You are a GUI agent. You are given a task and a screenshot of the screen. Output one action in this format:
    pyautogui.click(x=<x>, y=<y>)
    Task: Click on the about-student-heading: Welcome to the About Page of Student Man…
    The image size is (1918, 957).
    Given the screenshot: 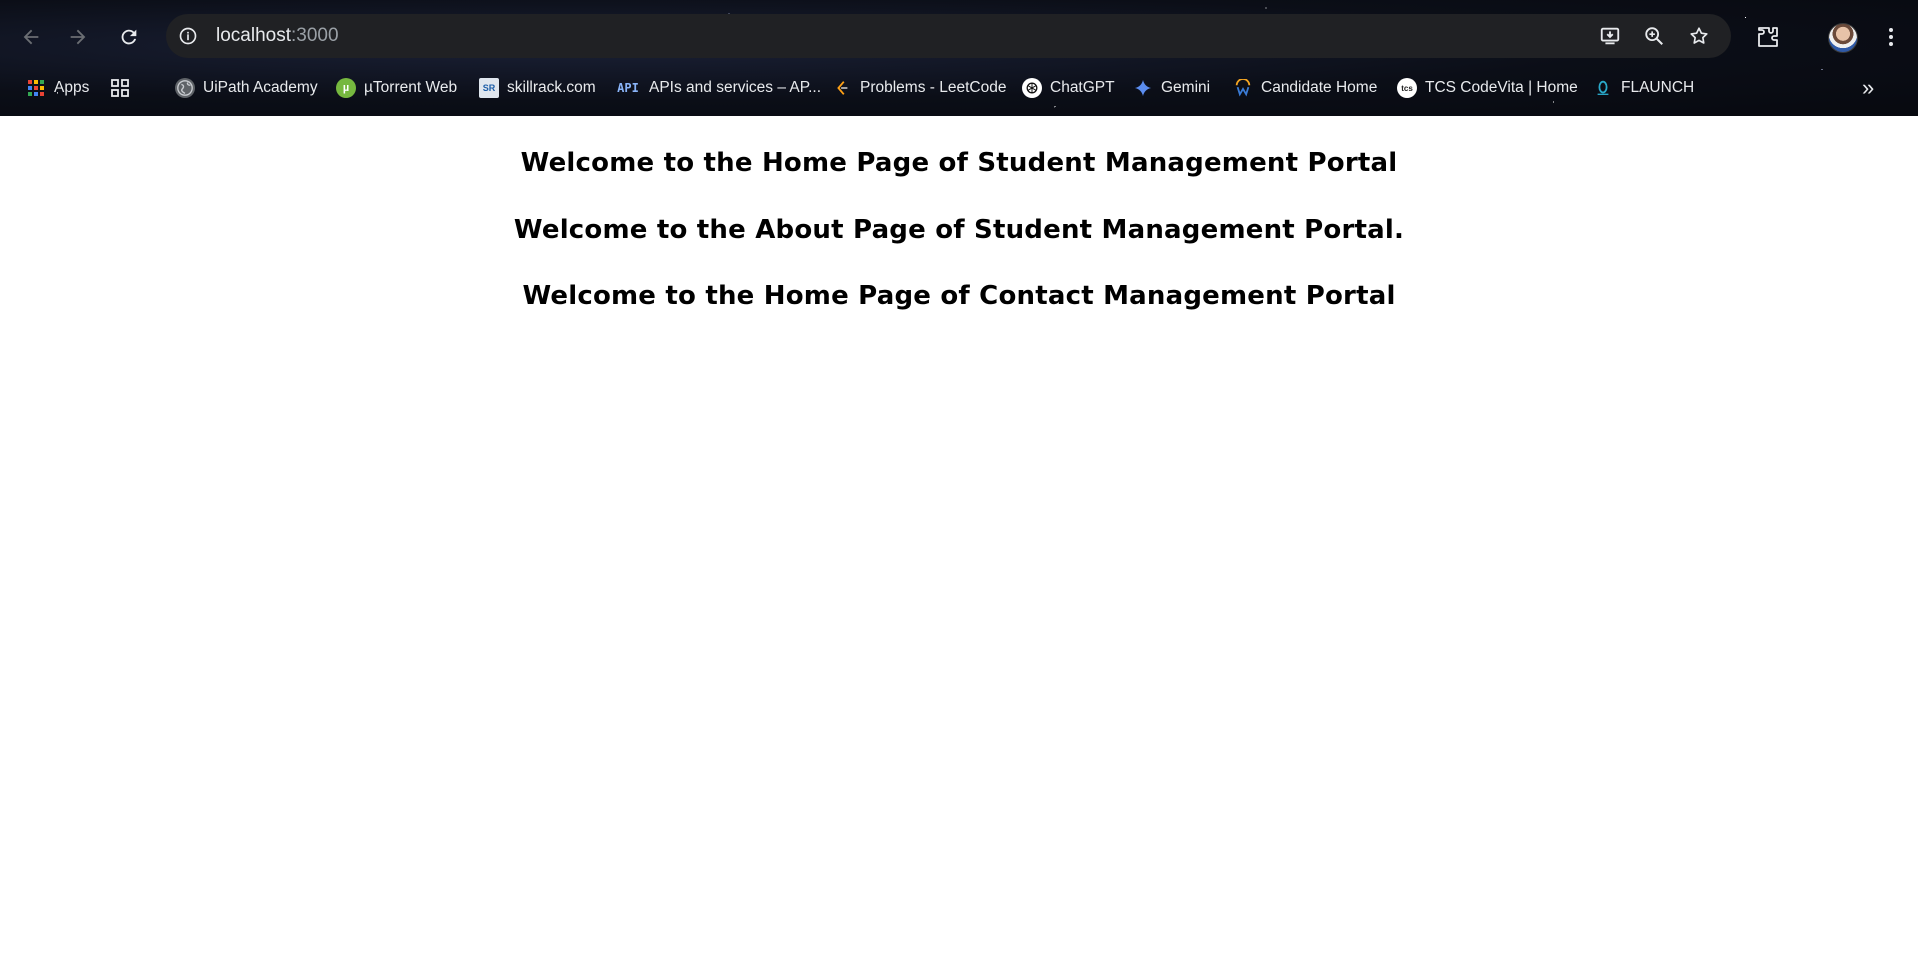 What is the action you would take?
    pyautogui.click(x=959, y=230)
    